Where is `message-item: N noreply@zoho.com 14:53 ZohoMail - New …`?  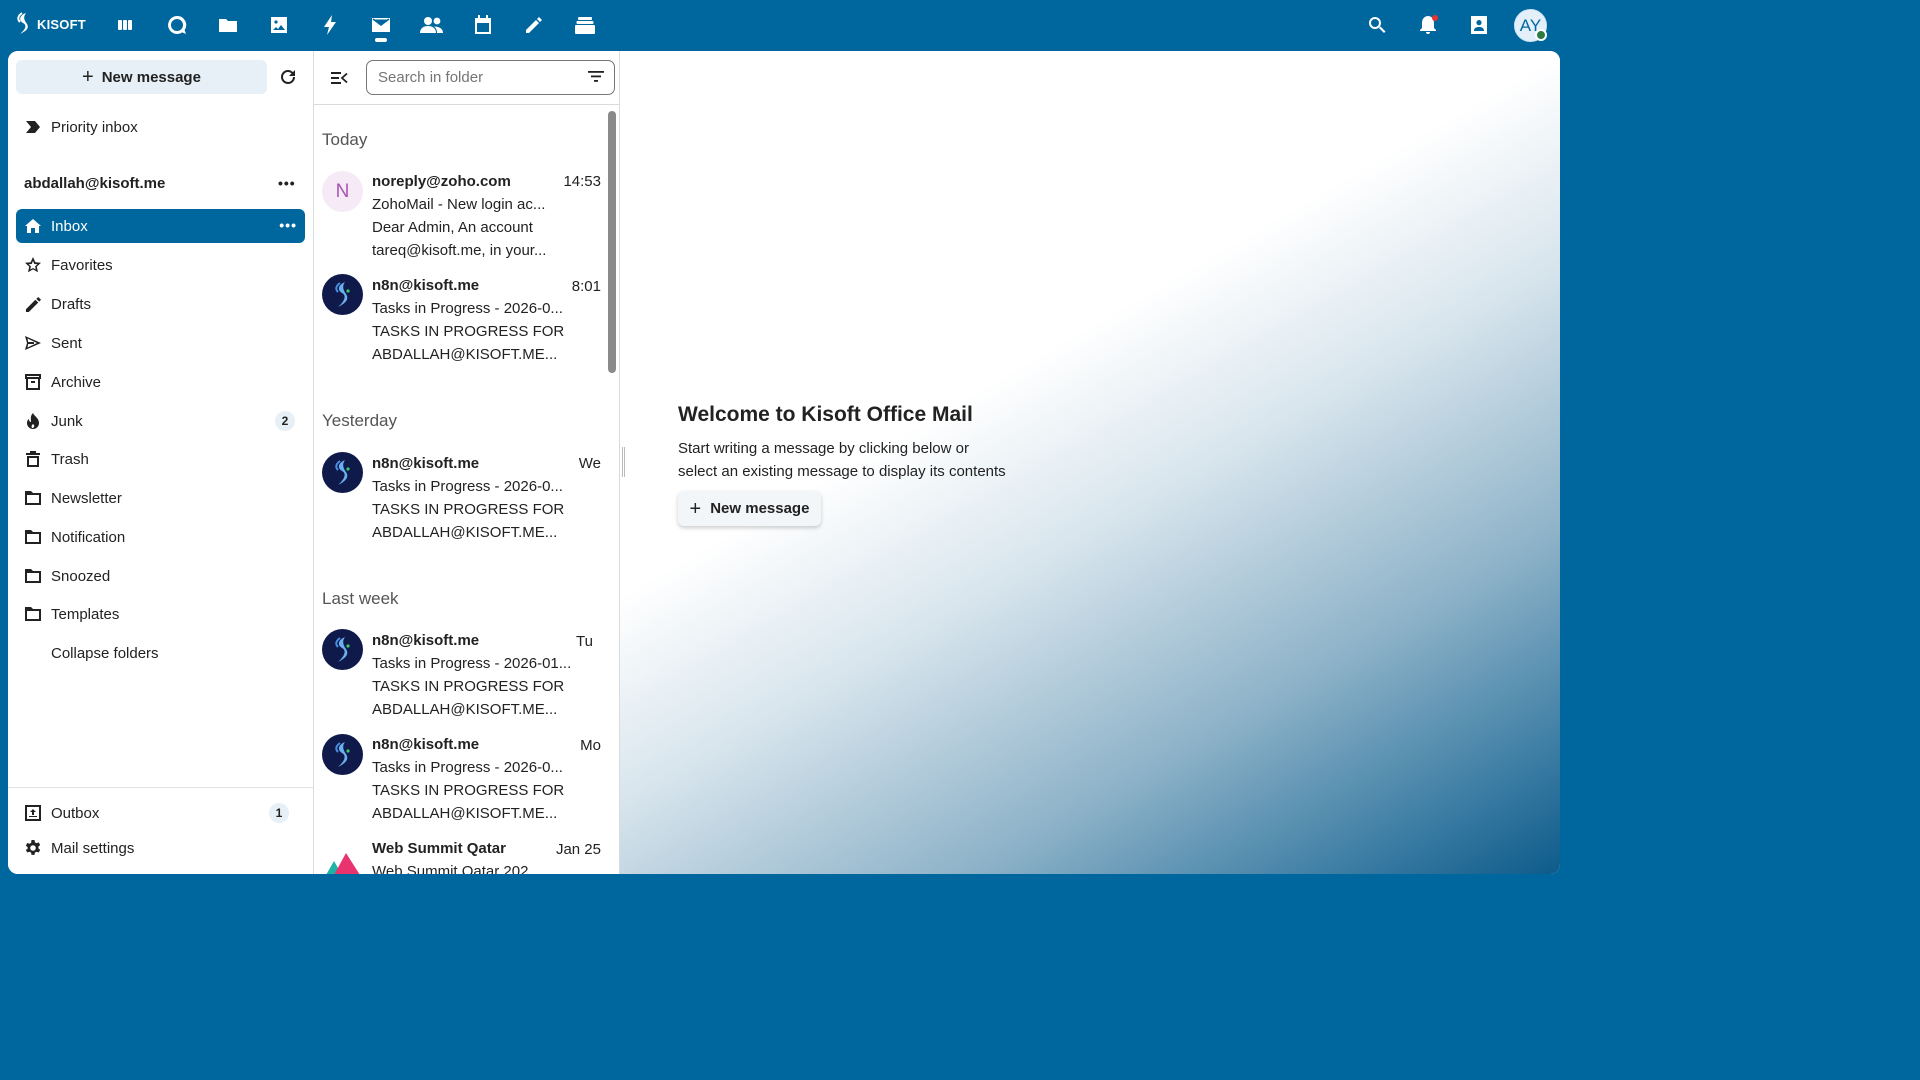
message-item: N noreply@zoho.com 14:53 ZohoMail - New … is located at coordinates (461, 221).